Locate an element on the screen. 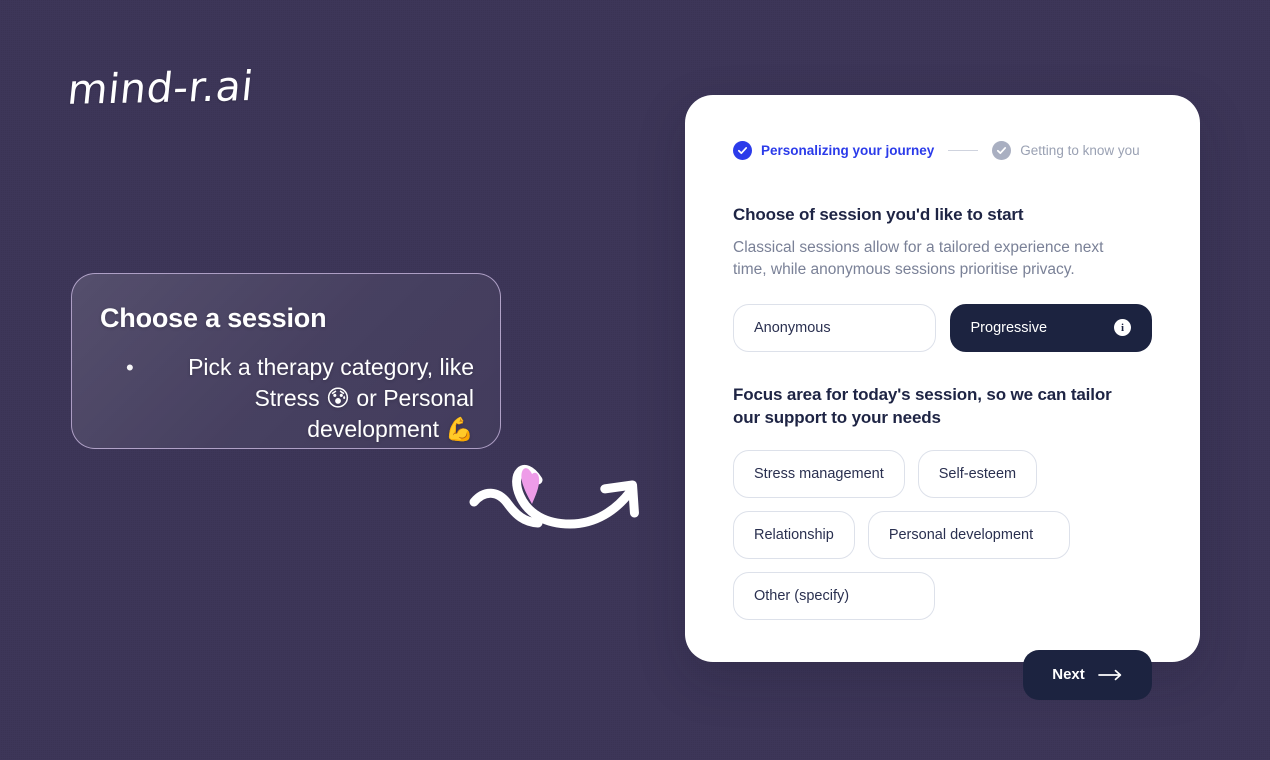  next-button: Next is located at coordinates (1087, 674).